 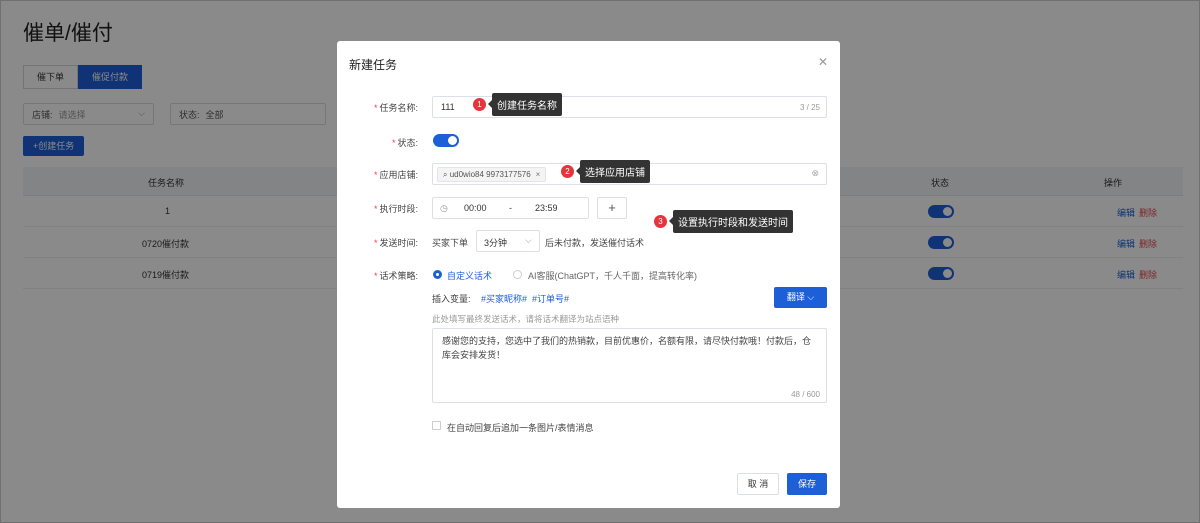 What do you see at coordinates (492, 174) in the screenshot?
I see `shop-tag: ⌕ ud0wio84 9973177576 ×` at bounding box center [492, 174].